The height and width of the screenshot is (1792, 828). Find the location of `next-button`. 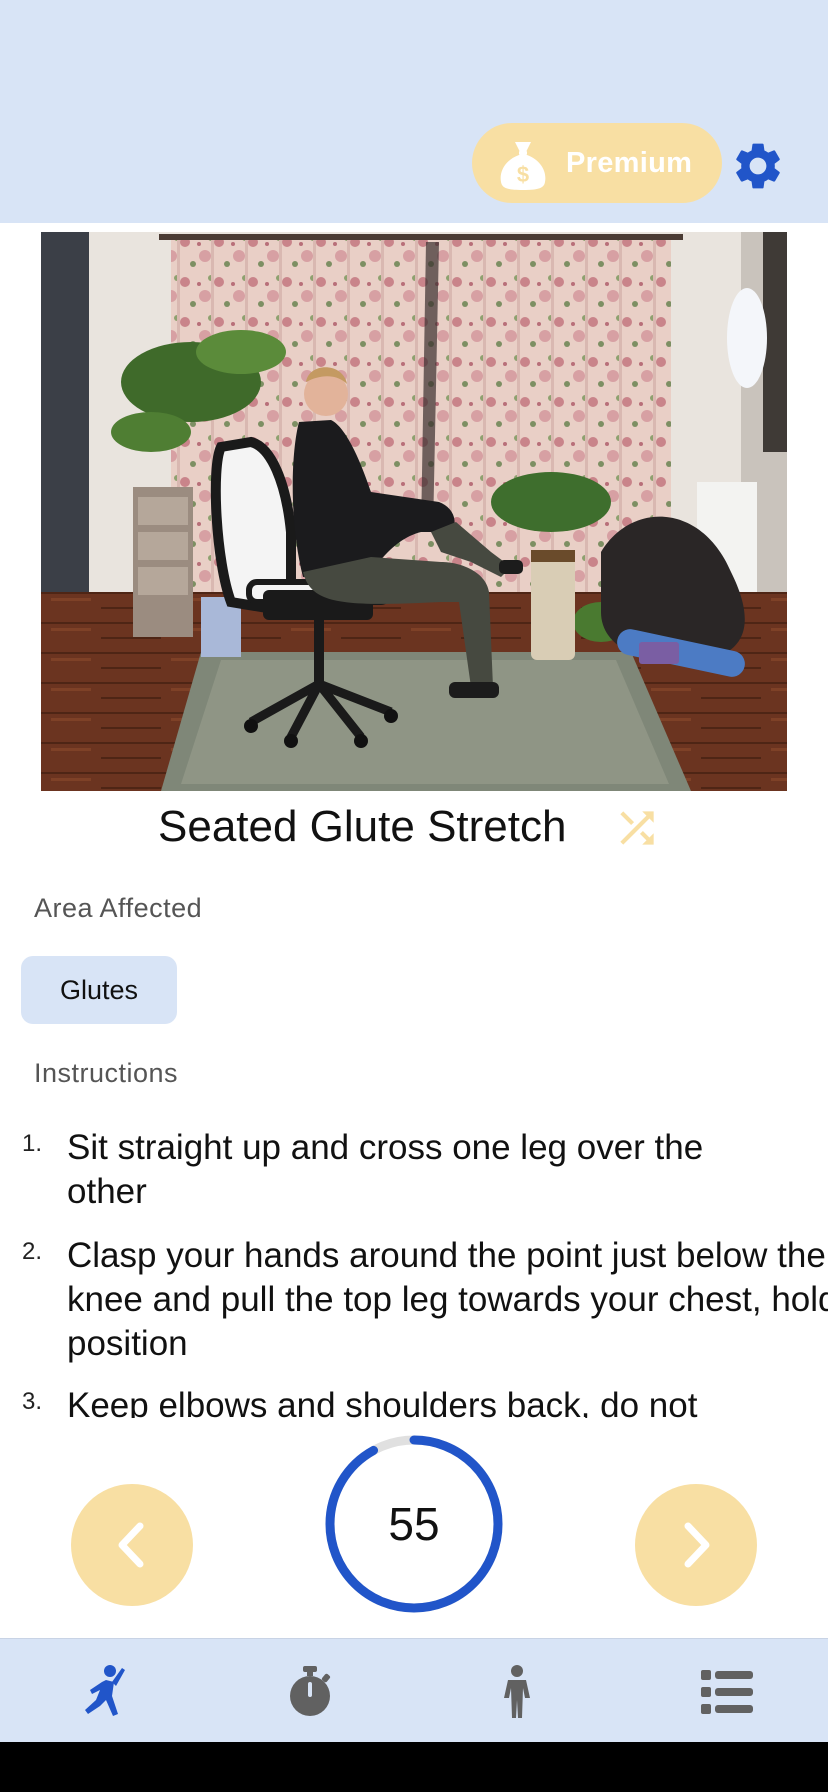

next-button is located at coordinates (696, 1545).